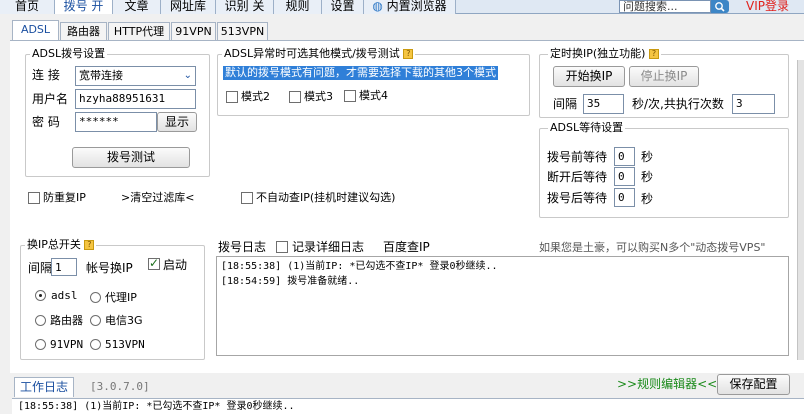 This screenshot has height=414, width=804. I want to click on dial-test-button: 拨号测试, so click(131, 157).